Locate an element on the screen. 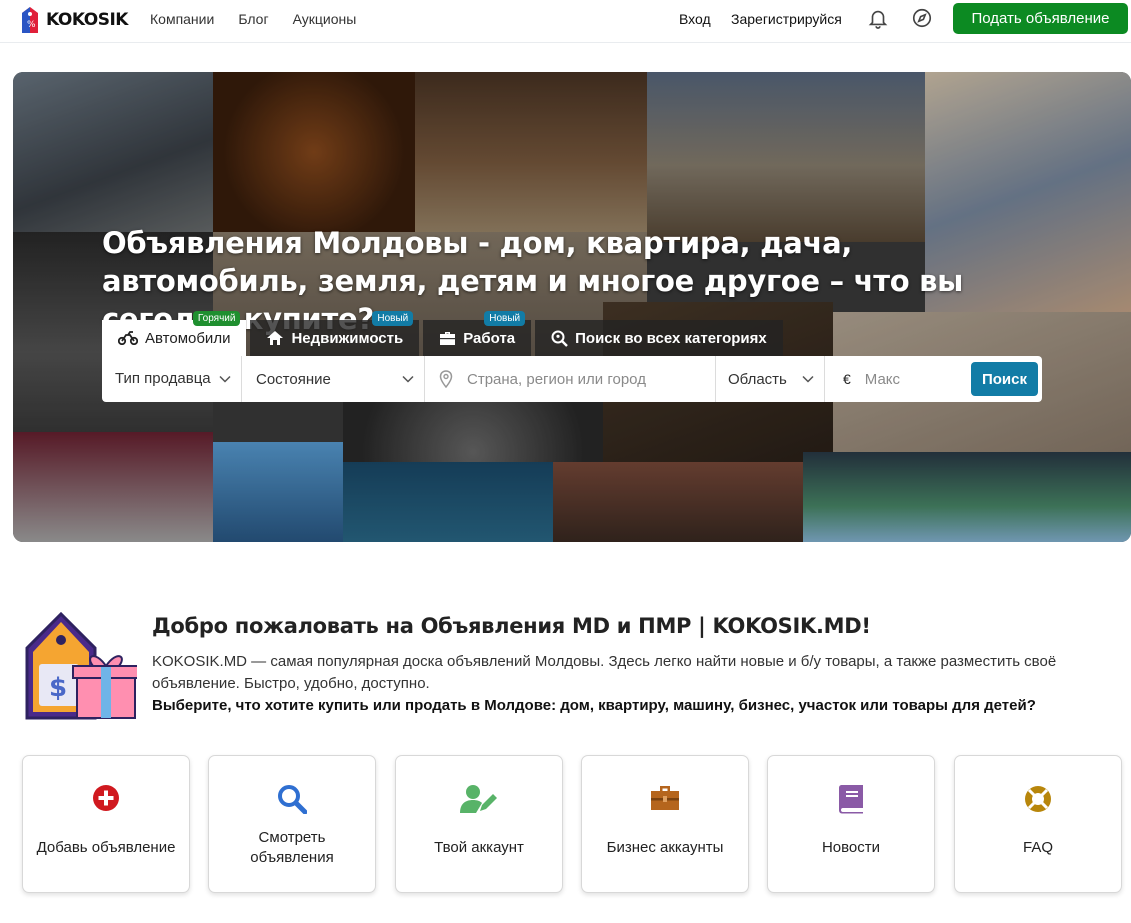 The height and width of the screenshot is (923, 1131). max-price-input: € Макс is located at coordinates (897, 379).